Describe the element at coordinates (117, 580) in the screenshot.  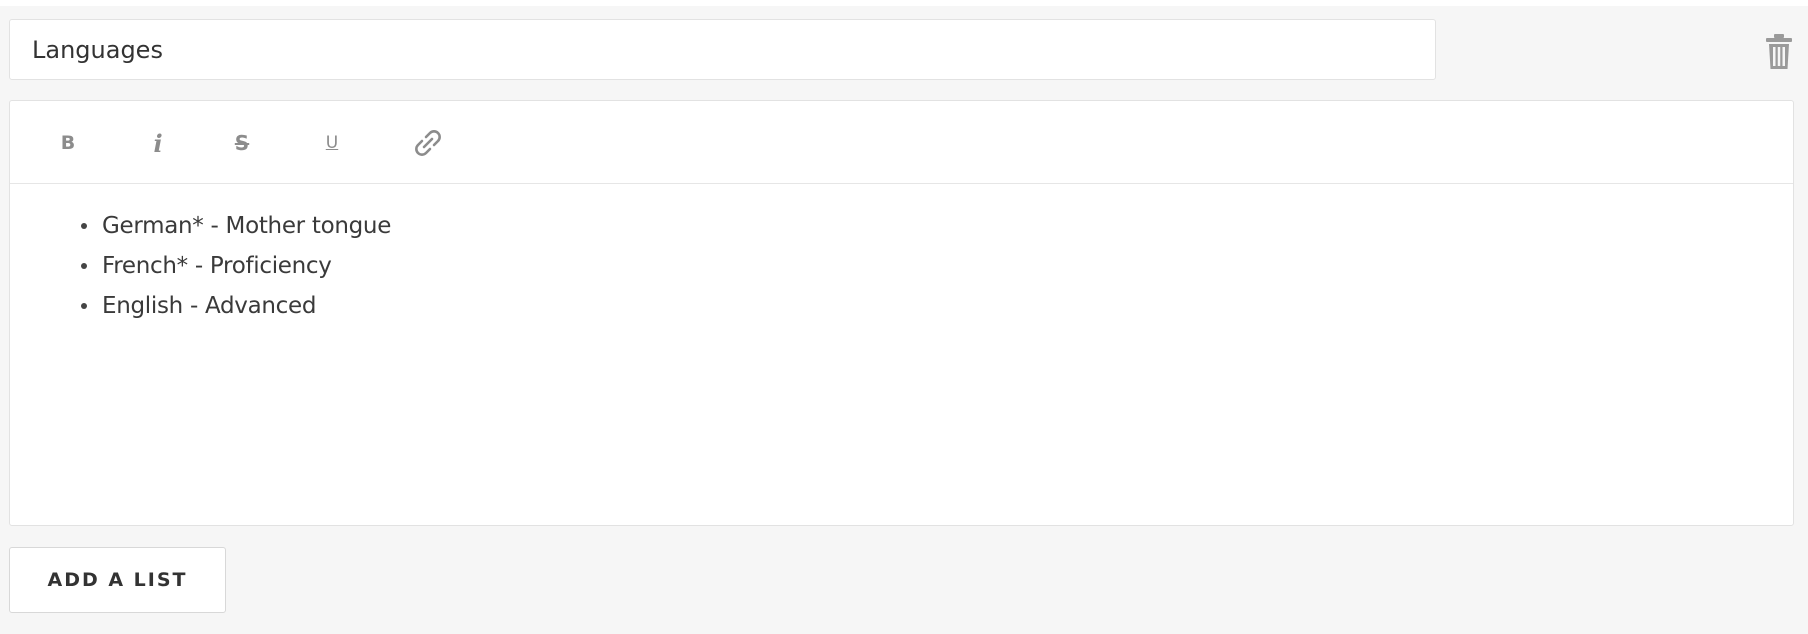
I see `add-list-button: ADD A LIST` at that location.